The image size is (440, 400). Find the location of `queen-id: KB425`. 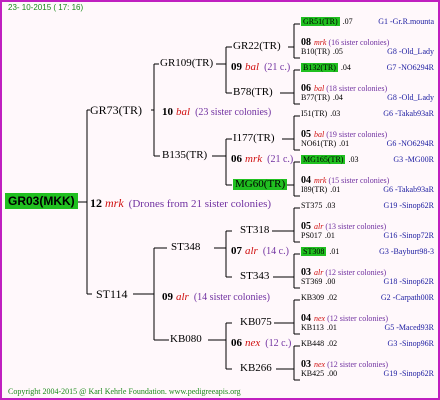

queen-id: KB425 is located at coordinates (313, 373).